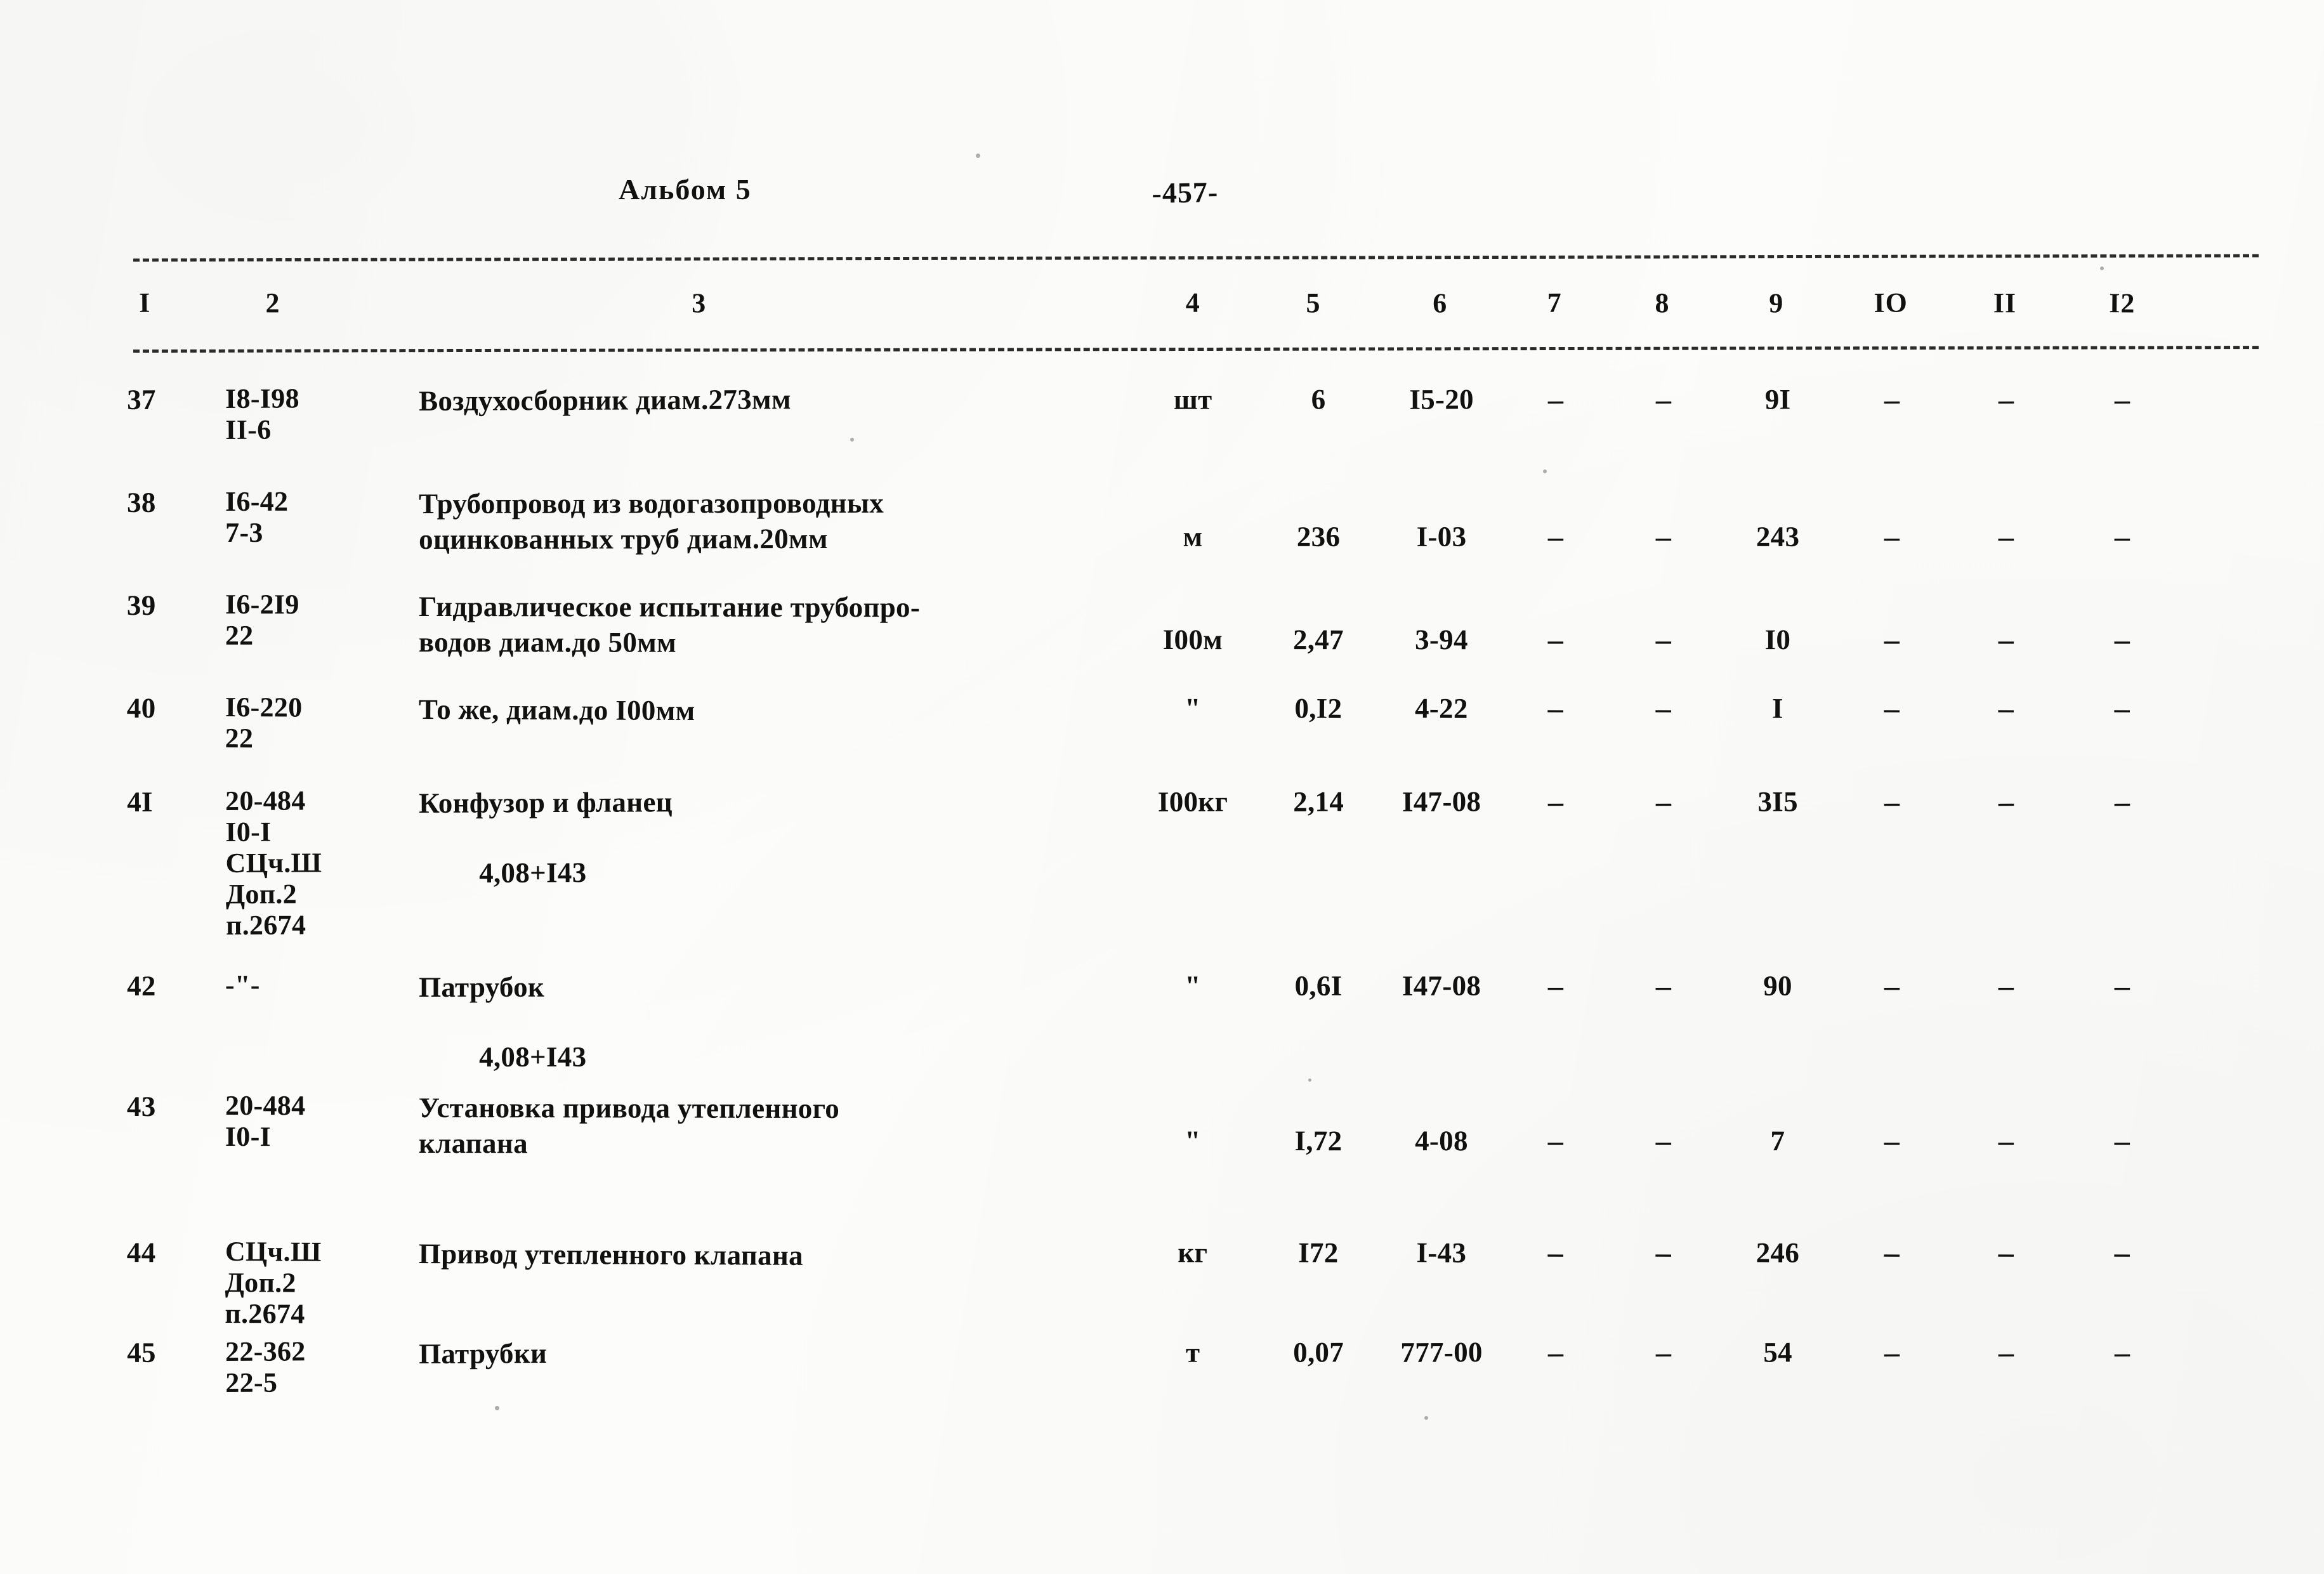  Describe the element at coordinates (482, 987) in the screenshot. I see `row-description: Патрубок` at that location.